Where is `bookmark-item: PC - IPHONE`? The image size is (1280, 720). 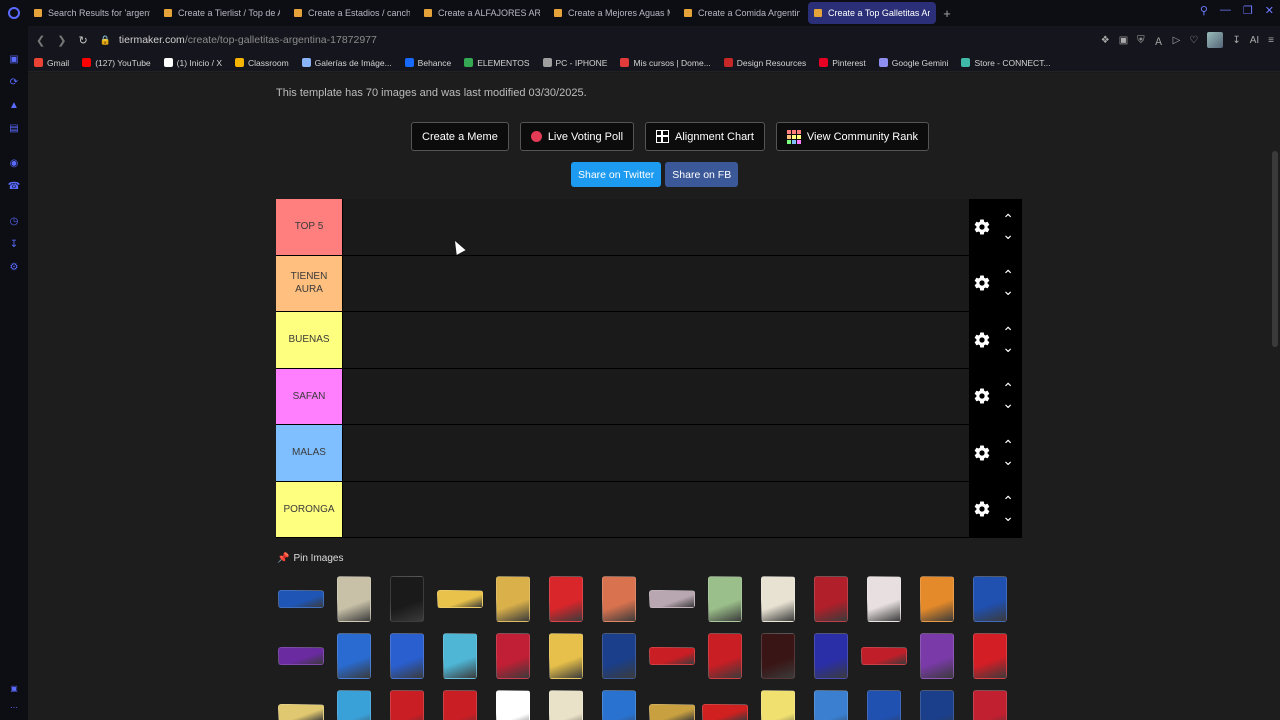
bookmark-item: PC - IPHONE is located at coordinates (574, 63).